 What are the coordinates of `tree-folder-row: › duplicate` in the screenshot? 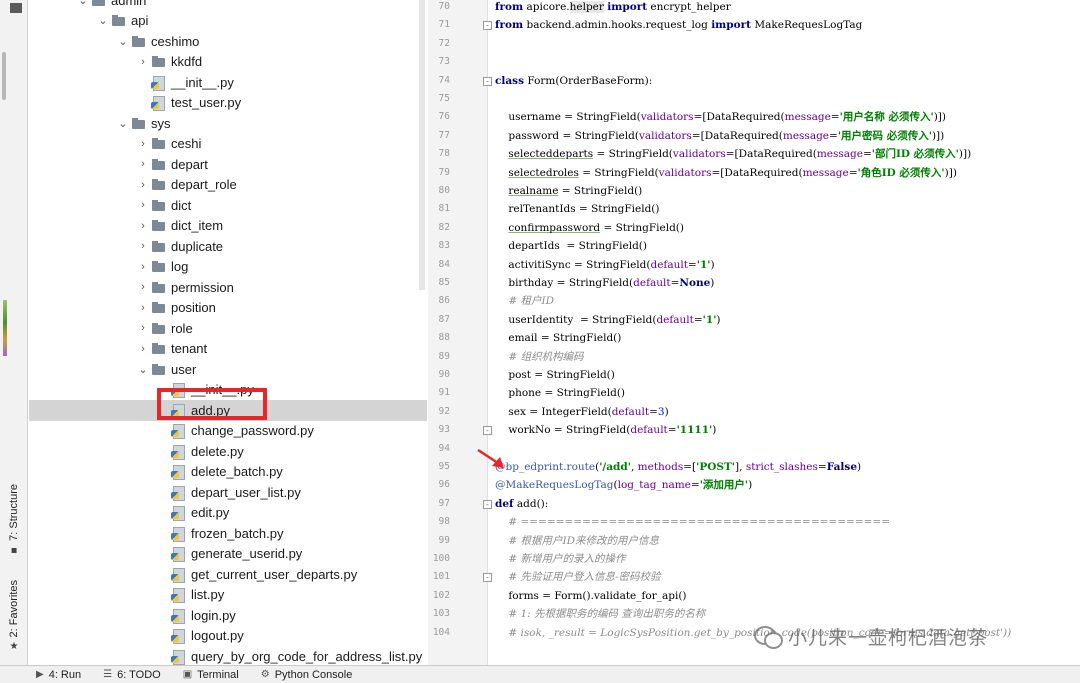 It's located at (228, 246).